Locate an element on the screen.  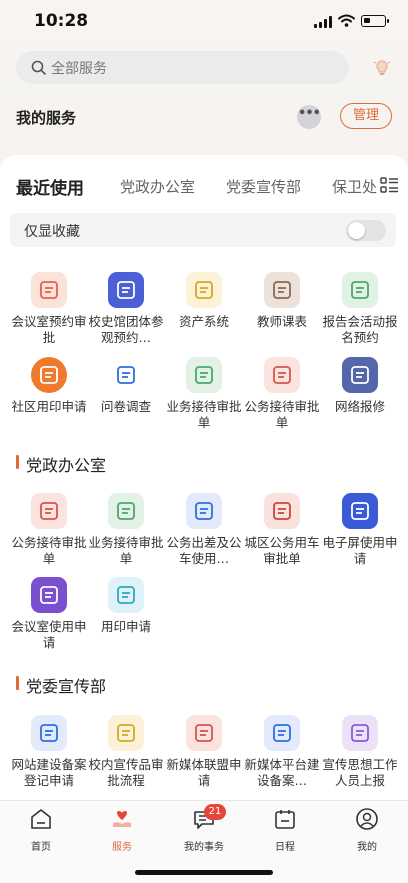
billboard-icon is located at coordinates (126, 733).